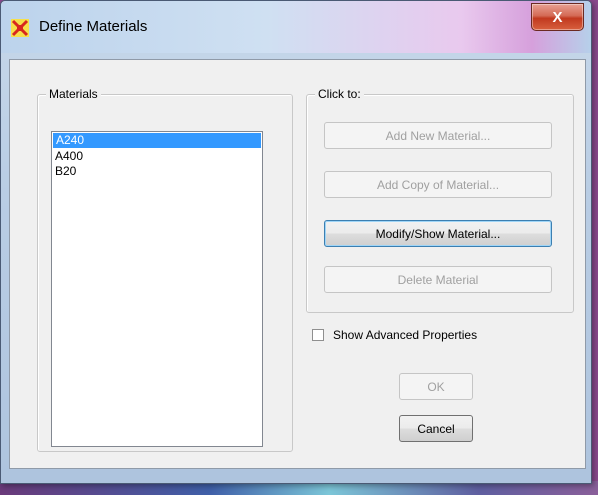 Image resolution: width=598 pixels, height=495 pixels. I want to click on list-item-a400: A400, so click(157, 156).